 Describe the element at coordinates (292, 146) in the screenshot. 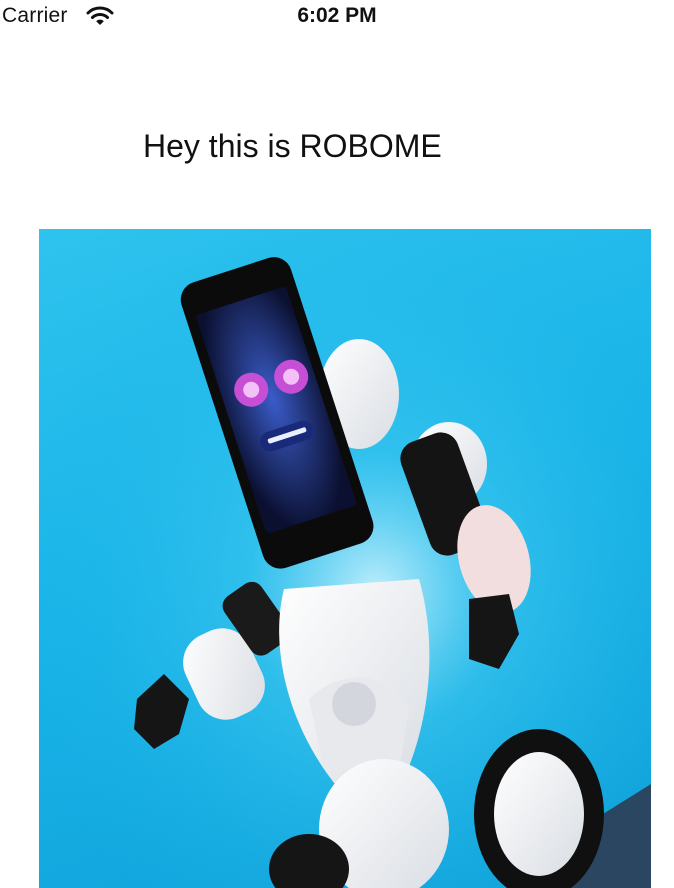

I see `page-title: Hey this is ROBOME` at that location.